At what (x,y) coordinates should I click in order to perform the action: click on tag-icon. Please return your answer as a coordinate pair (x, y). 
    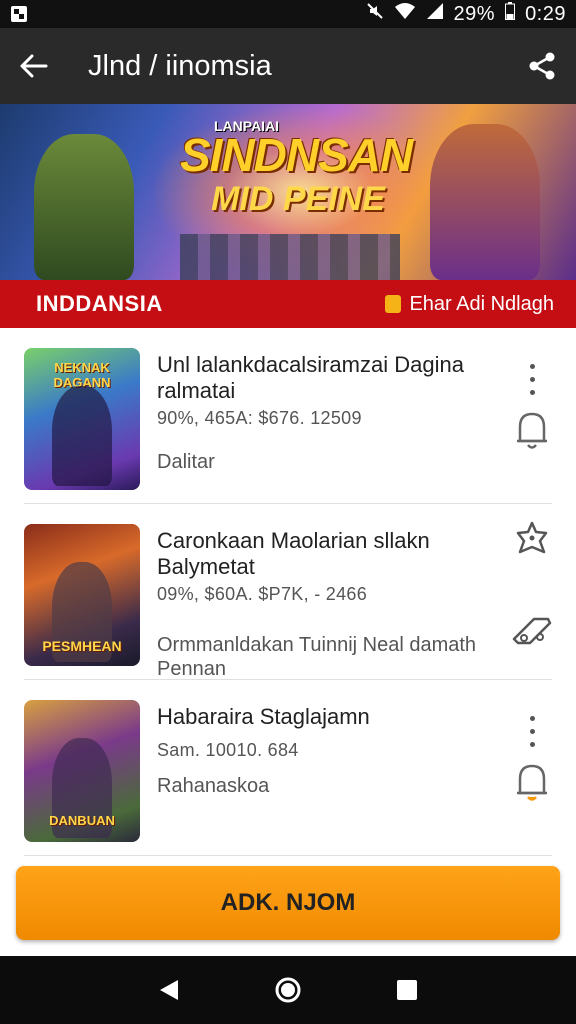
    Looking at the image, I should click on (532, 633).